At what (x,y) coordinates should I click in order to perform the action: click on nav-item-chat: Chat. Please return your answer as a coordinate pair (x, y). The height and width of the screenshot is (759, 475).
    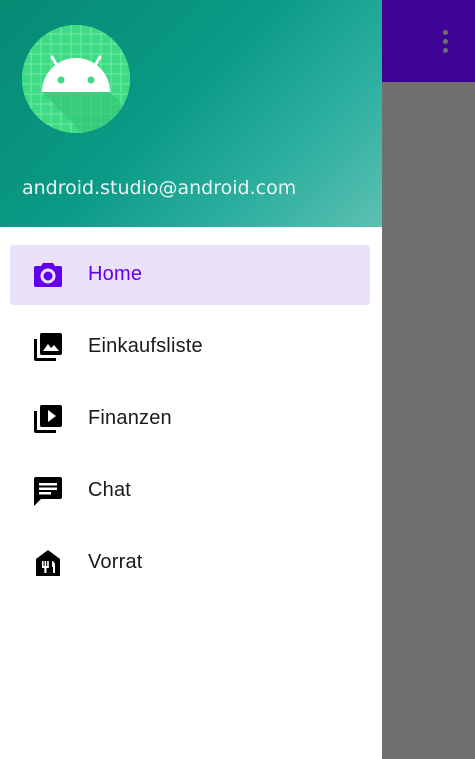
    Looking at the image, I should click on (190, 491).